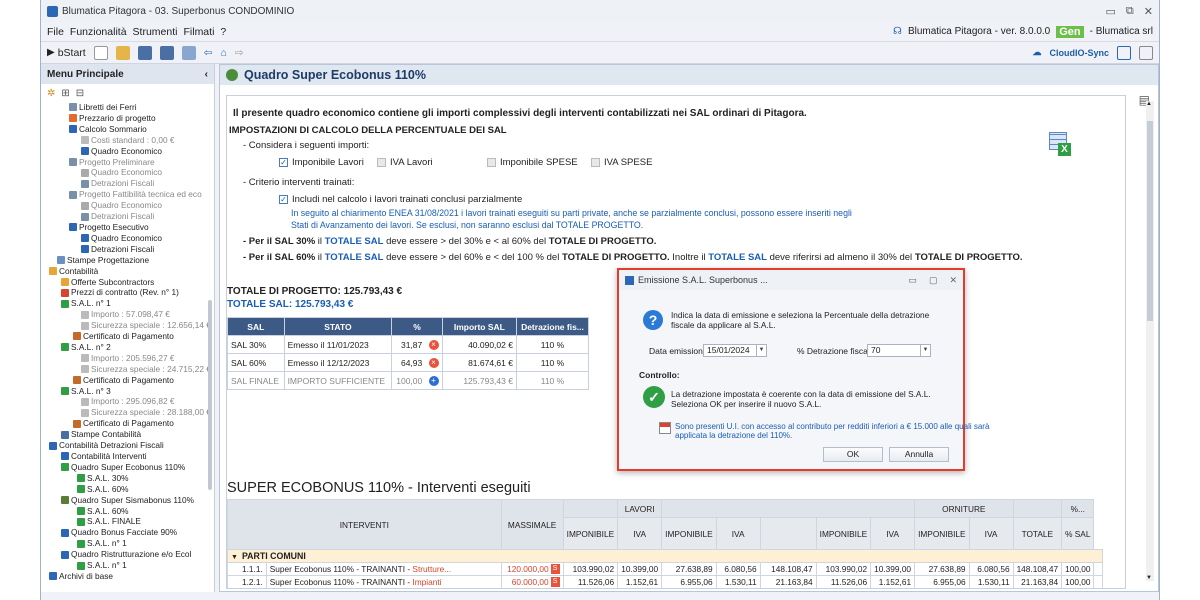  I want to click on checkbox-imponibile-lavori: ✓ Imponibile Lavori, so click(321, 162).